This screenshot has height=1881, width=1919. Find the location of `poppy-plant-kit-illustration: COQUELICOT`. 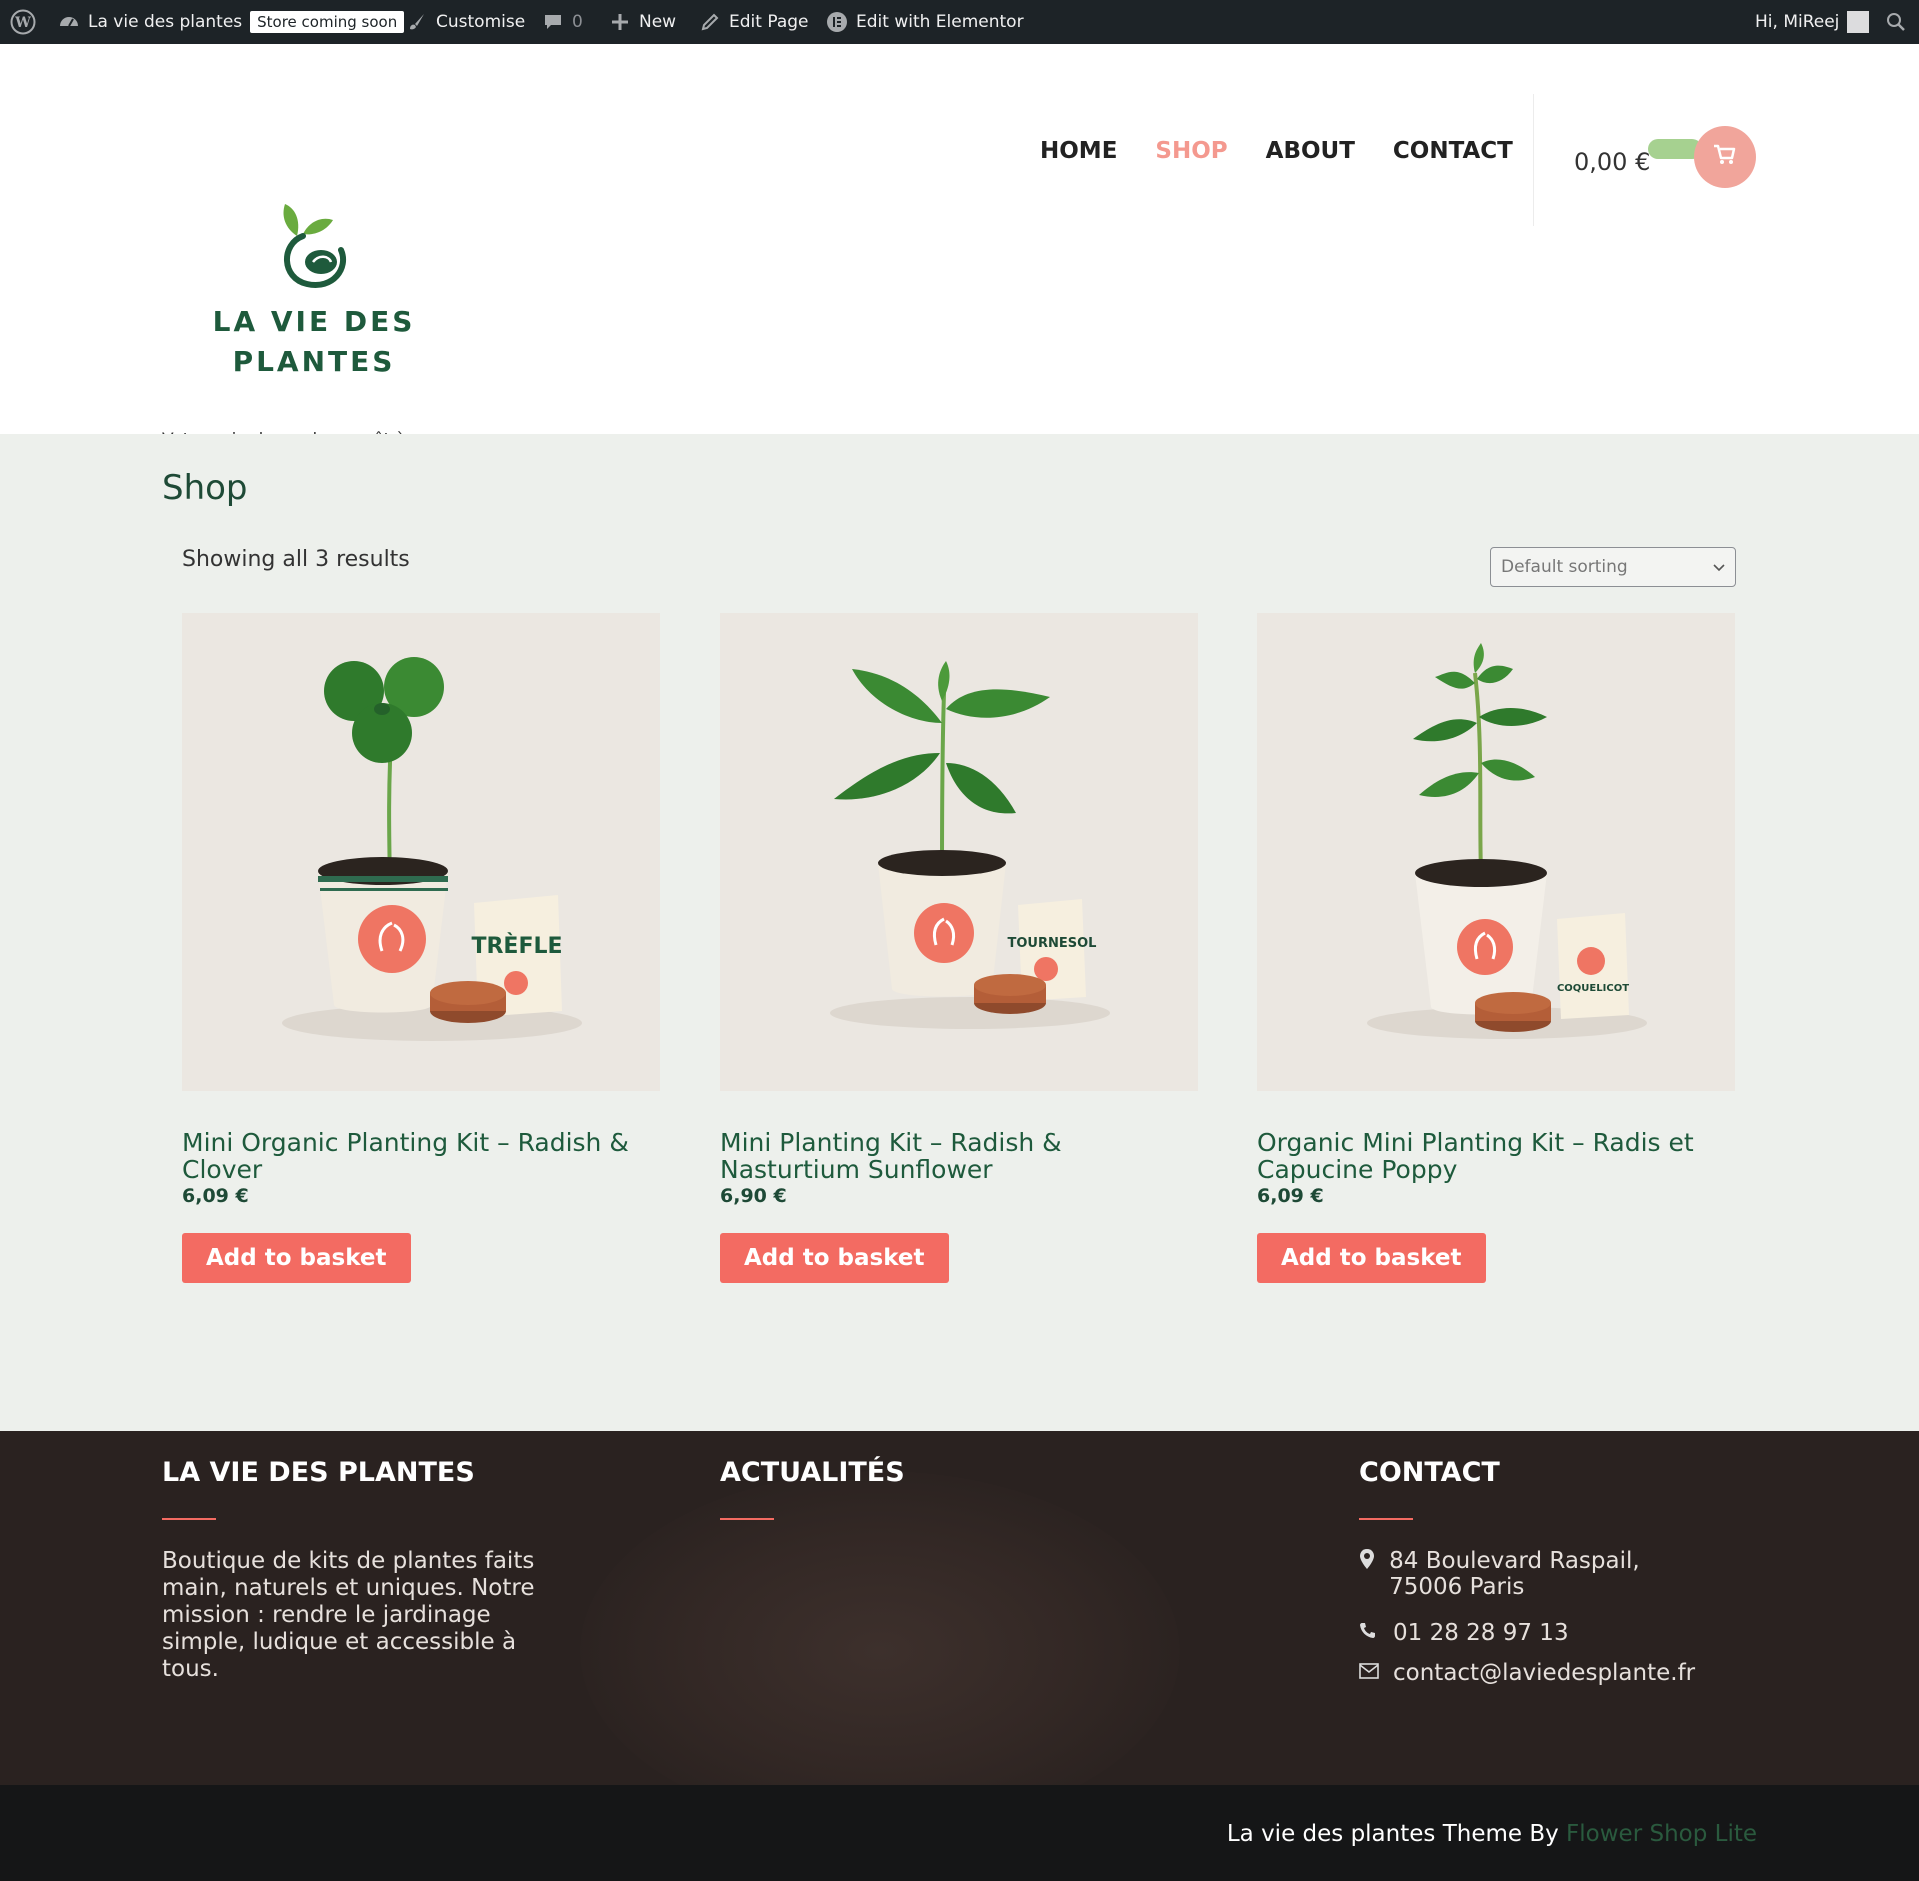

poppy-plant-kit-illustration: COQUELICOT is located at coordinates (1496, 852).